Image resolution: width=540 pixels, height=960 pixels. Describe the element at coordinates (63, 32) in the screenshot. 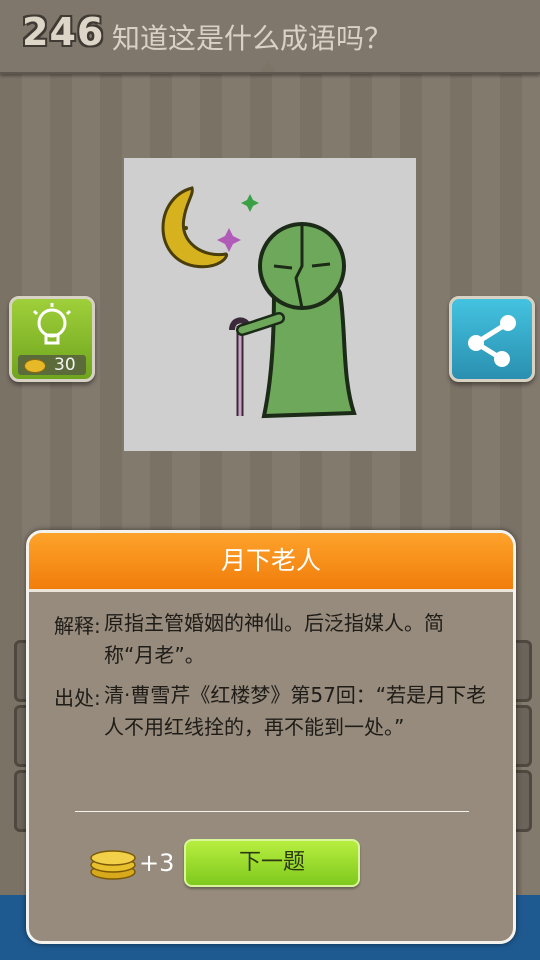

I see `level-number: 246` at that location.